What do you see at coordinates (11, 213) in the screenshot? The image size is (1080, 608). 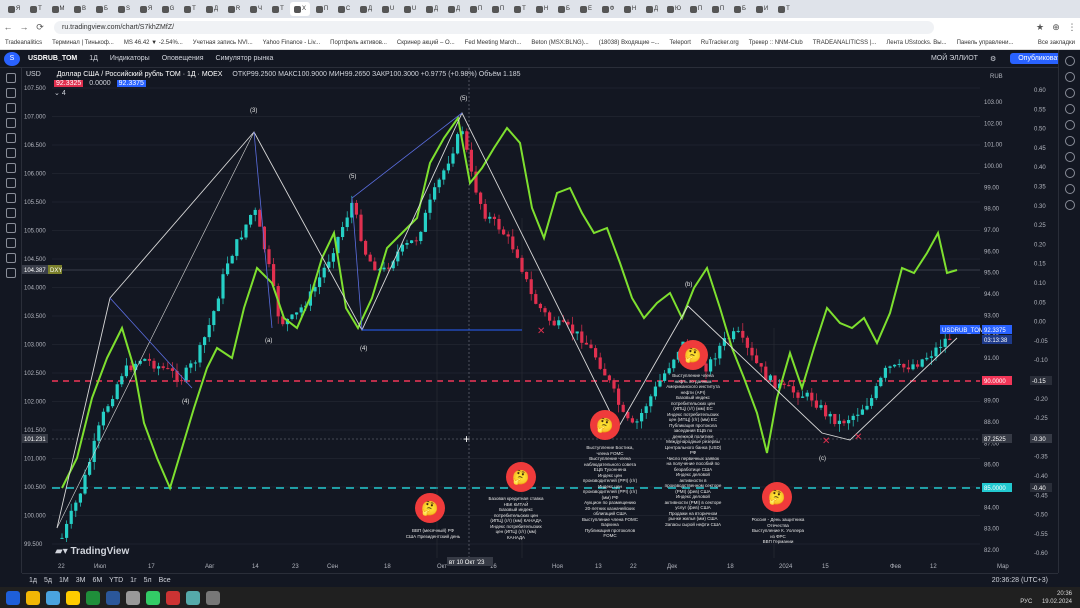 I see `magnet-icon` at bounding box center [11, 213].